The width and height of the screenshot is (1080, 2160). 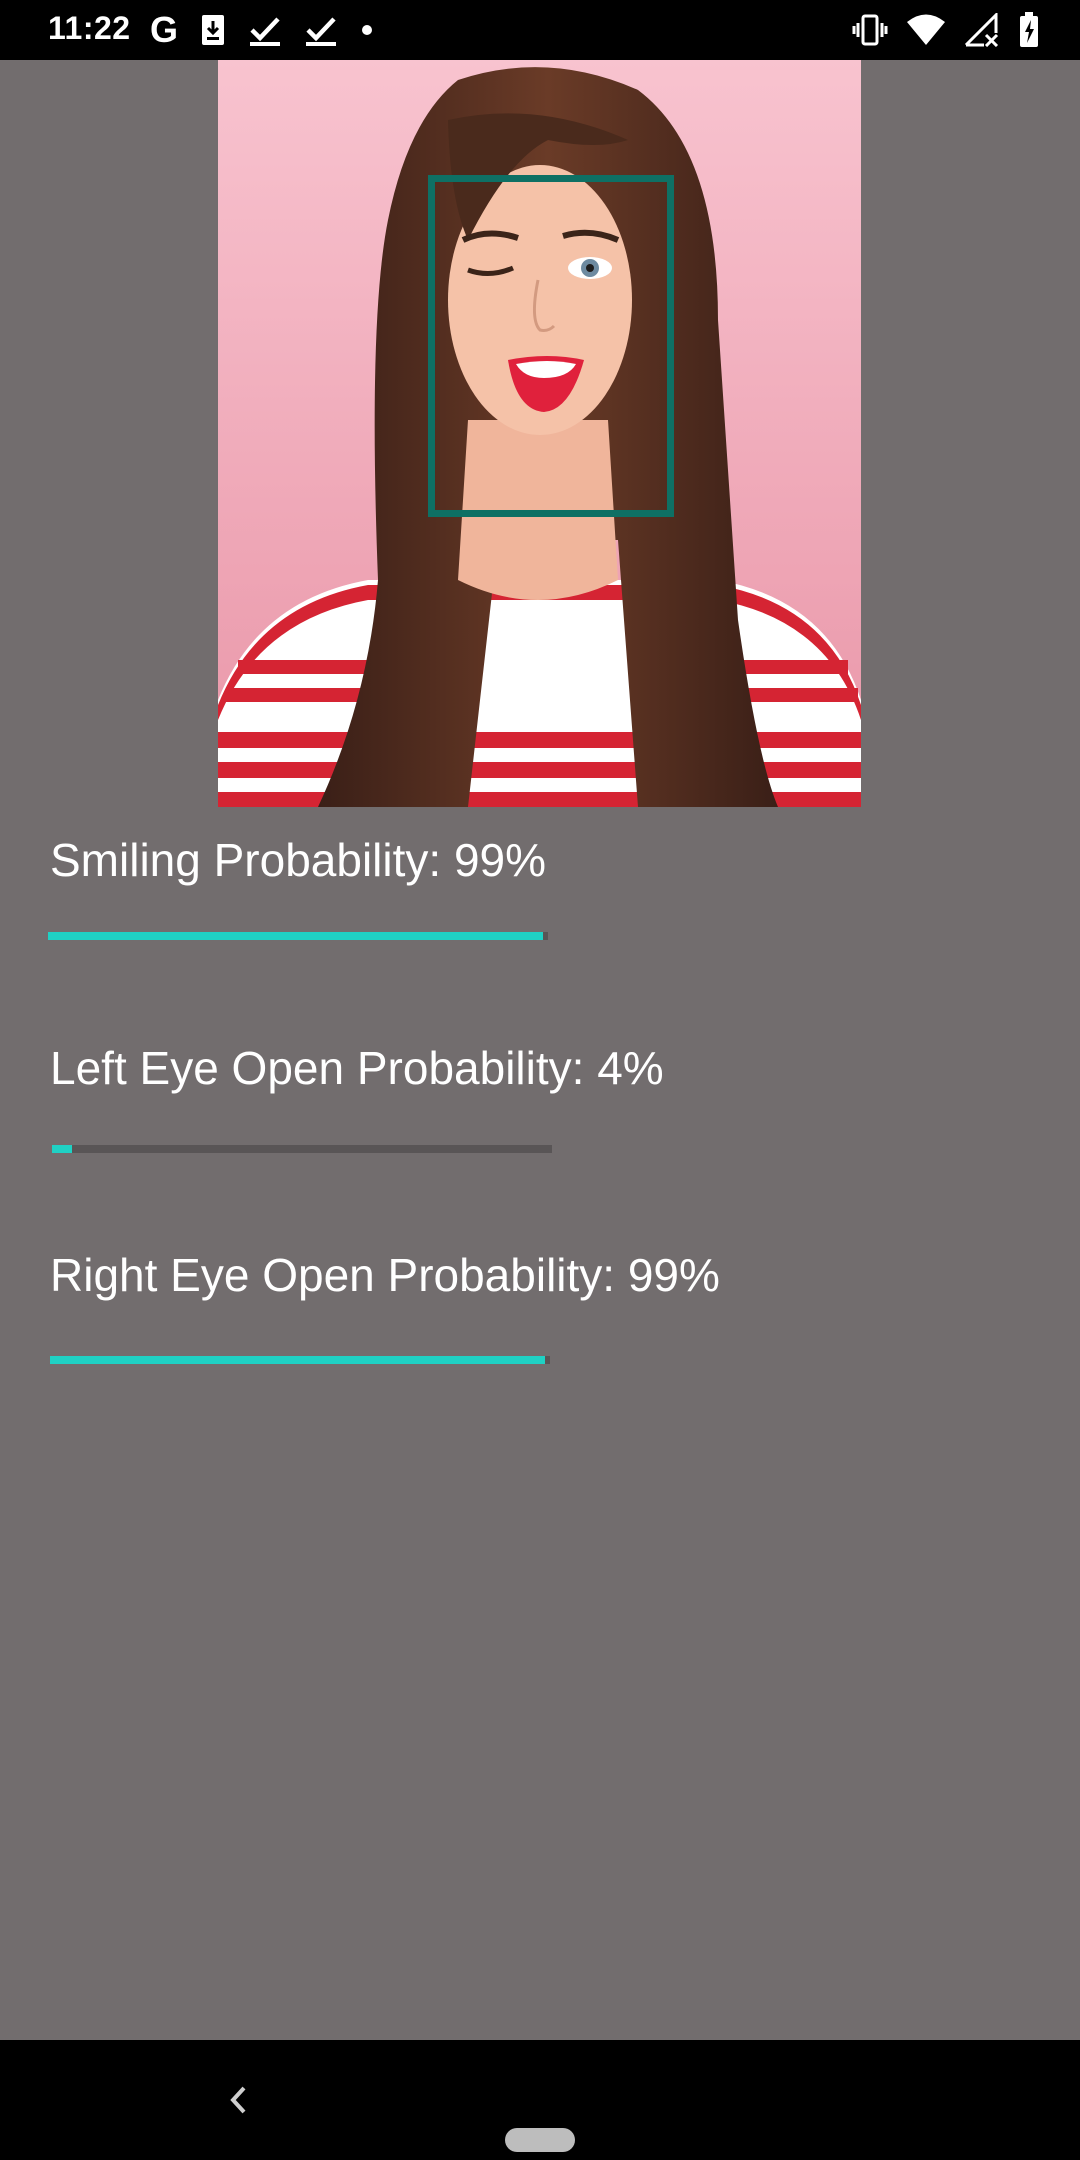 What do you see at coordinates (540, 2100) in the screenshot?
I see `navigation-bar` at bounding box center [540, 2100].